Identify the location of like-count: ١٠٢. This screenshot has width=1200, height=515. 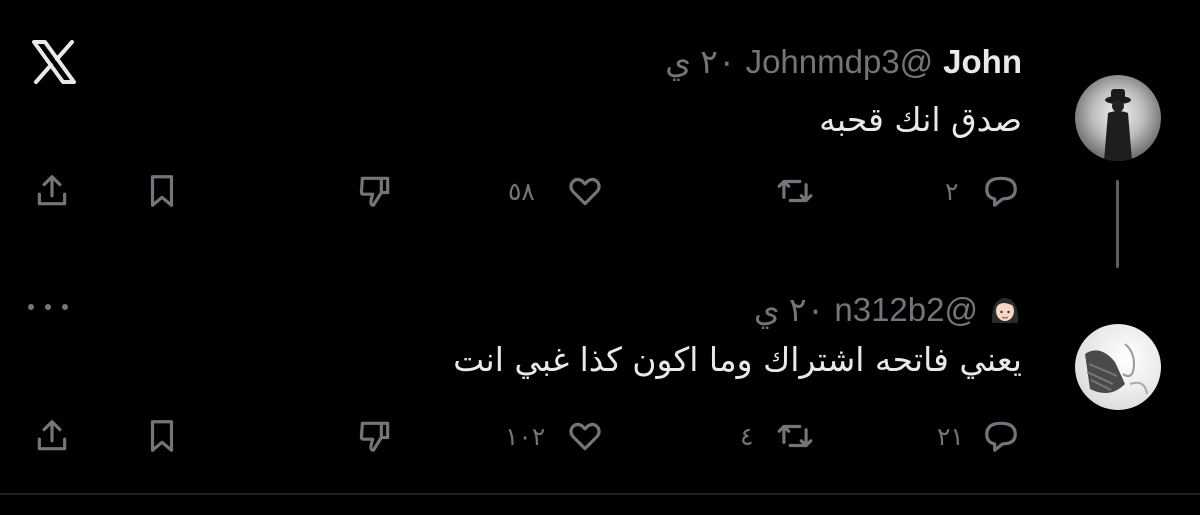
(525, 436).